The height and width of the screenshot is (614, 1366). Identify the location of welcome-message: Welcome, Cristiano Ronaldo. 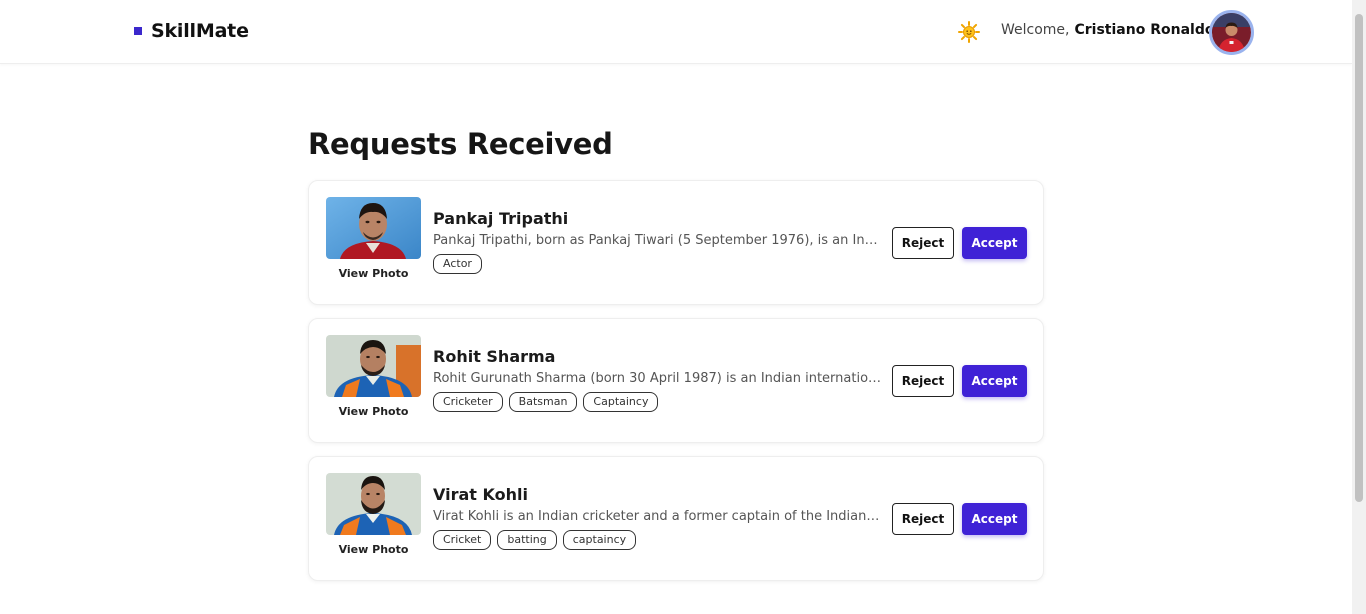
(1116, 30).